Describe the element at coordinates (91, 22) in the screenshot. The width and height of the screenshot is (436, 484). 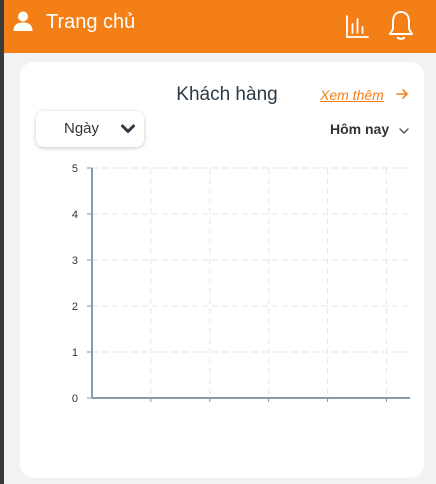
I see `page-title: Trang chủ` at that location.